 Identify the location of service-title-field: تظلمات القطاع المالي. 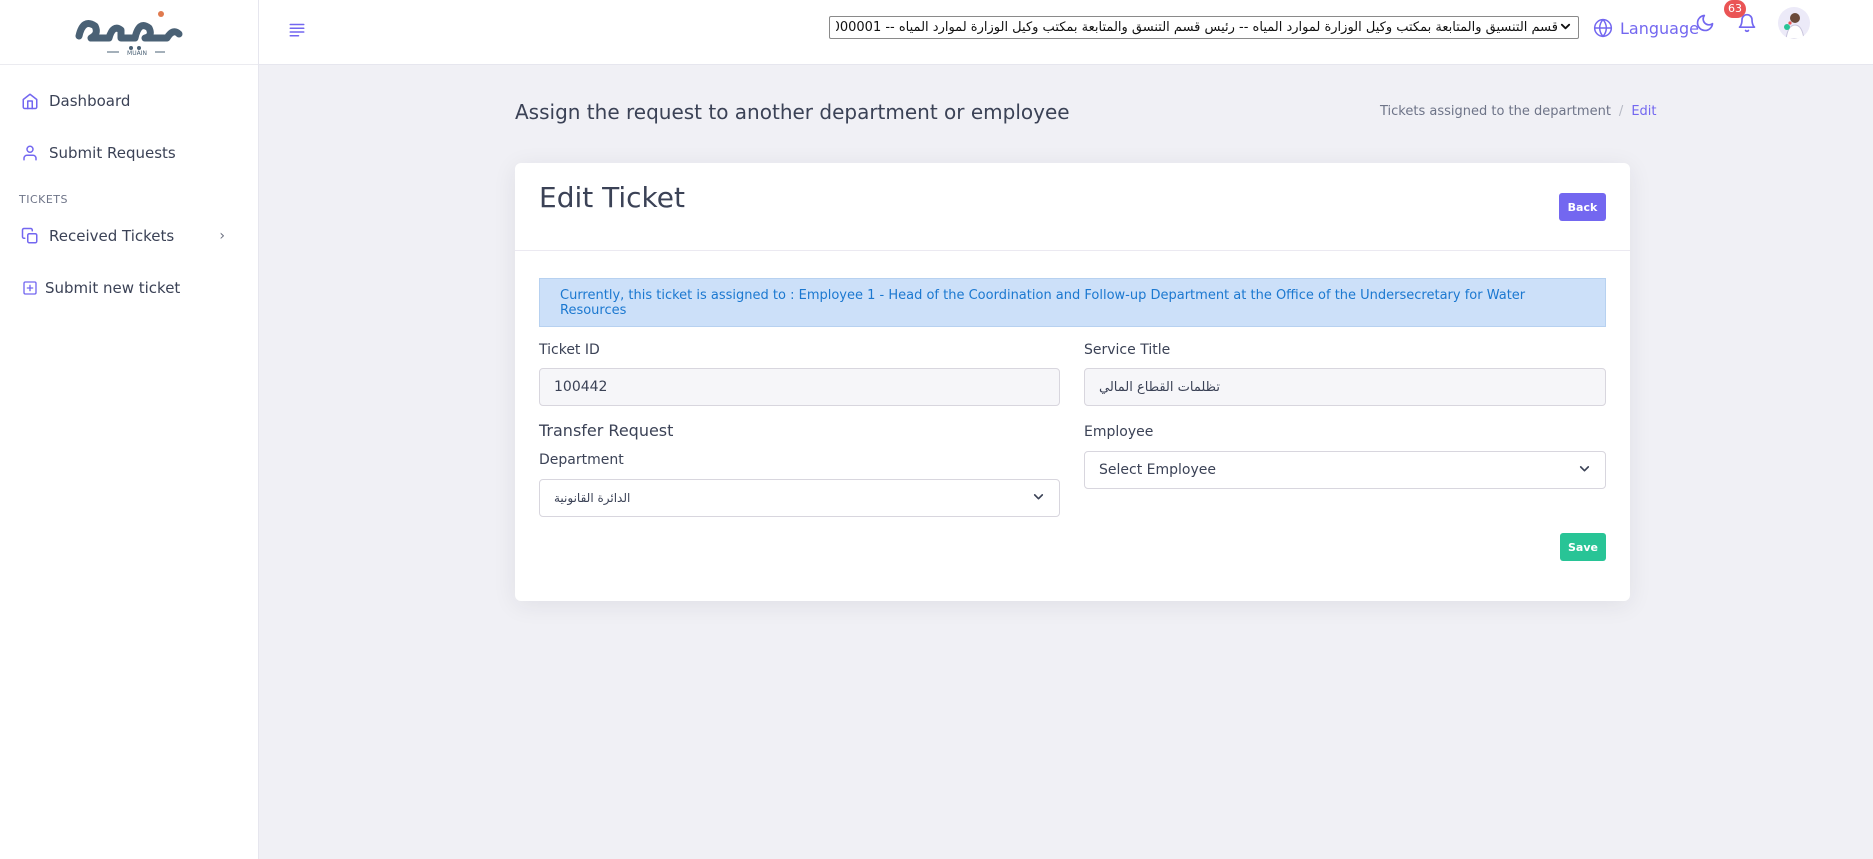
(1345, 387).